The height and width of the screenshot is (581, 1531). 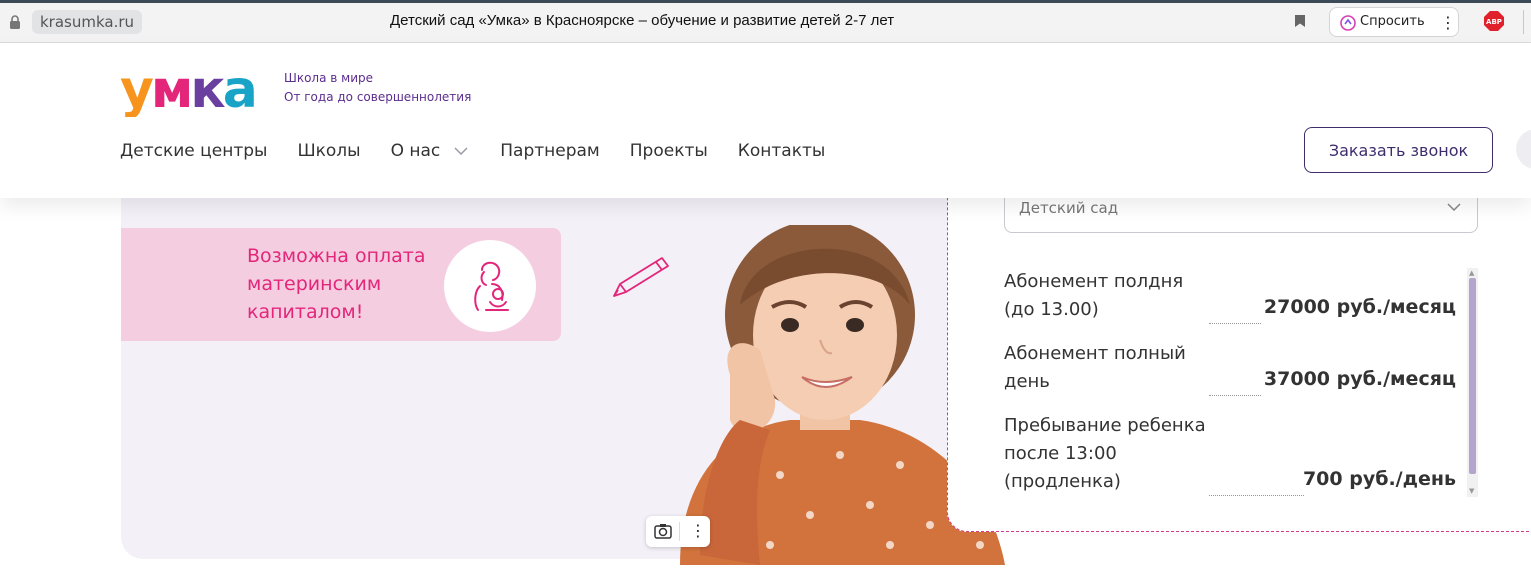 I want to click on nav-projects: Проекты, so click(x=669, y=151).